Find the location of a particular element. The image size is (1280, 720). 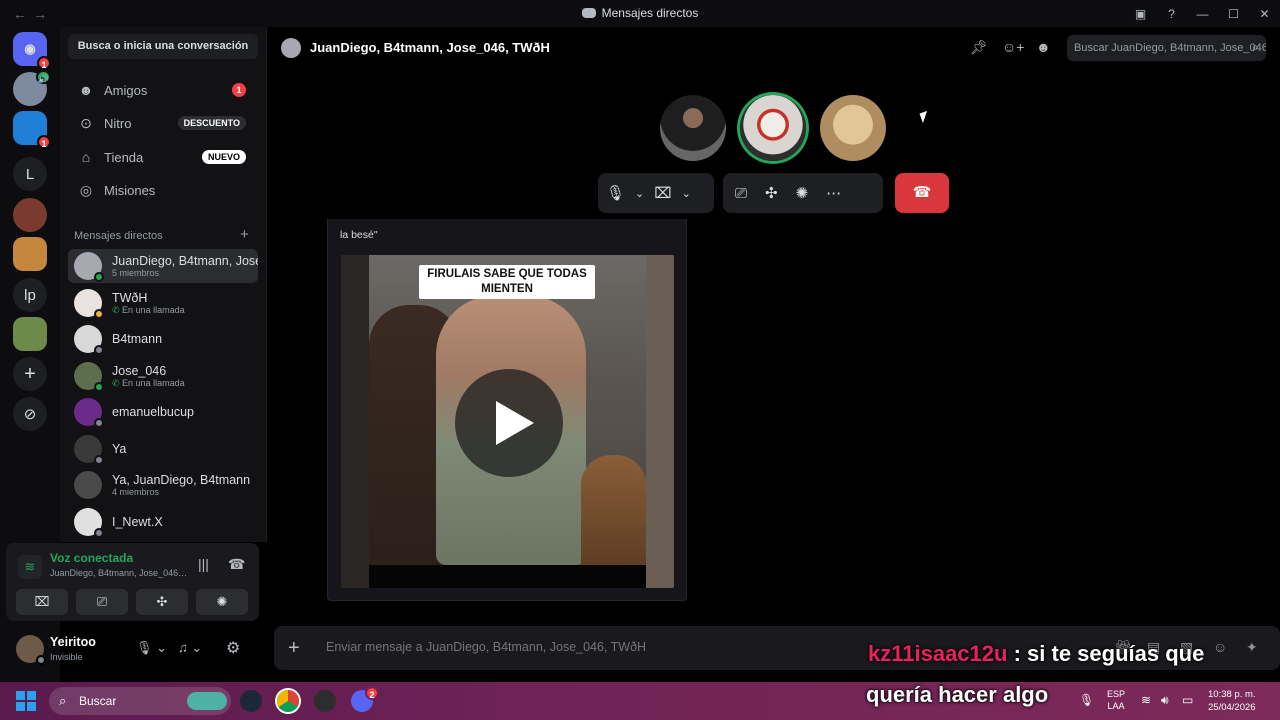

volume-icon: 🔊︎ is located at coordinates (1165, 700).